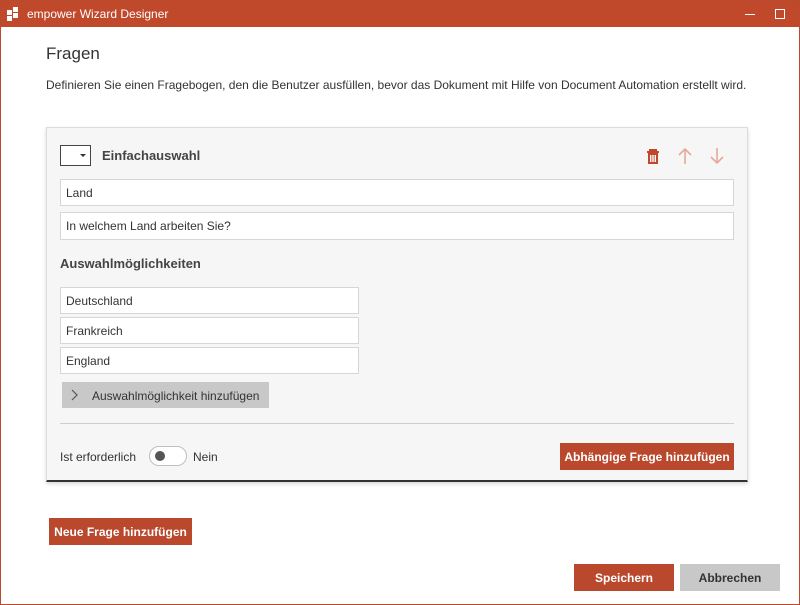 Image resolution: width=800 pixels, height=605 pixels. Describe the element at coordinates (75, 155) in the screenshot. I see `question-type-dropdown` at that location.